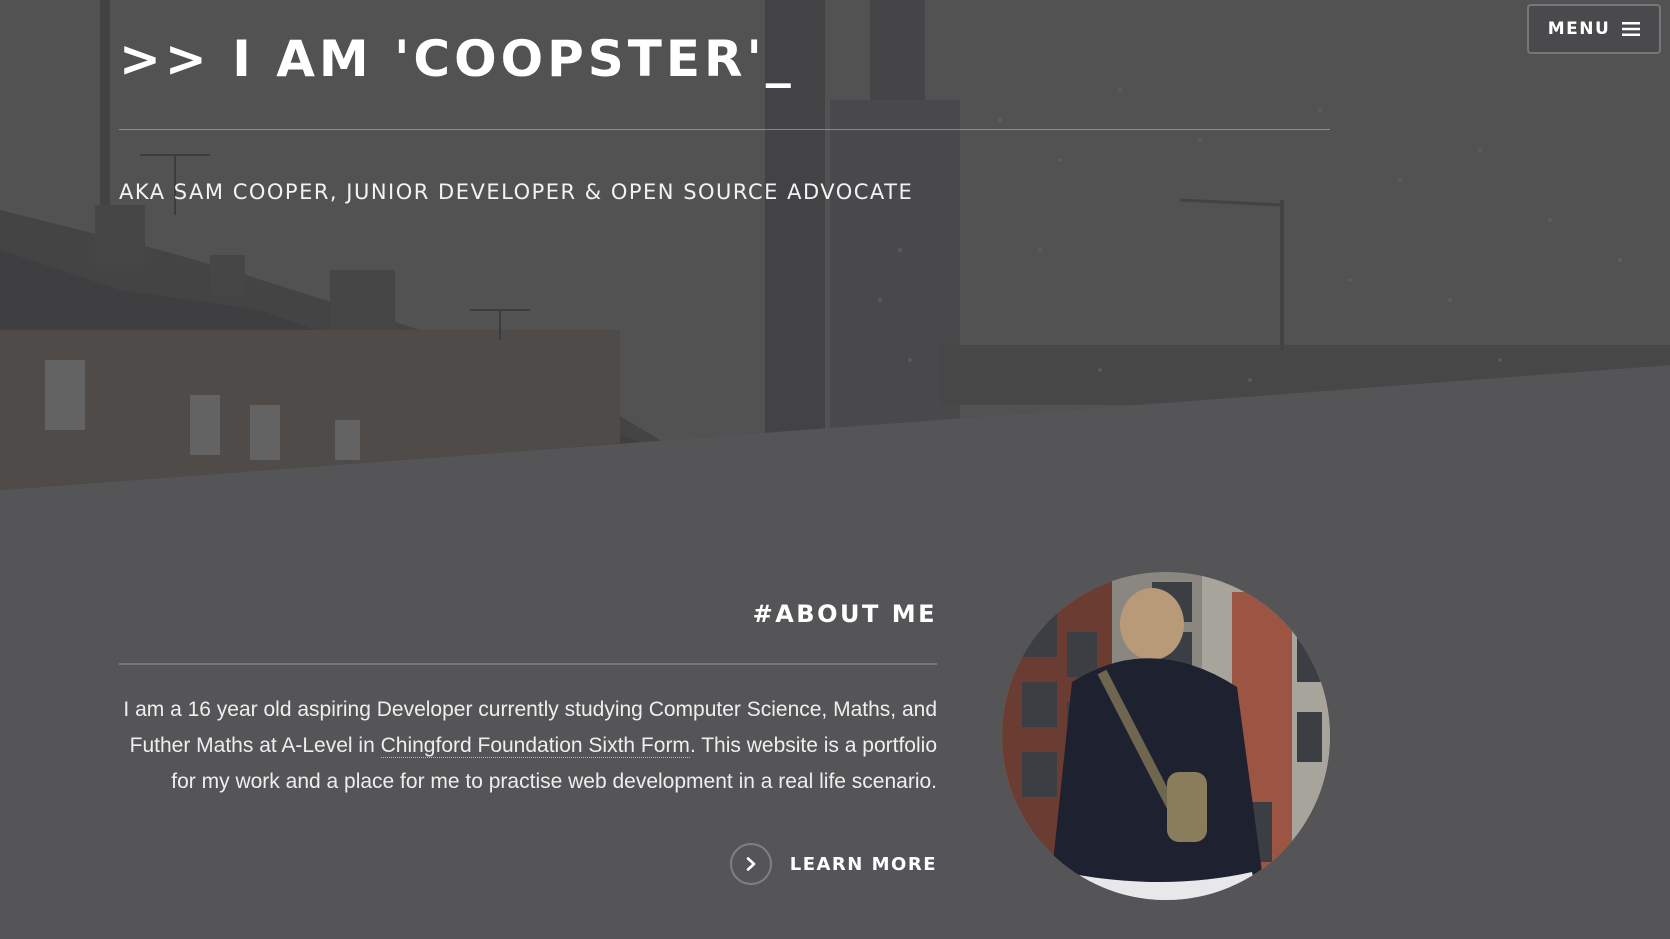  Describe the element at coordinates (528, 664) in the screenshot. I see `about-divider` at that location.